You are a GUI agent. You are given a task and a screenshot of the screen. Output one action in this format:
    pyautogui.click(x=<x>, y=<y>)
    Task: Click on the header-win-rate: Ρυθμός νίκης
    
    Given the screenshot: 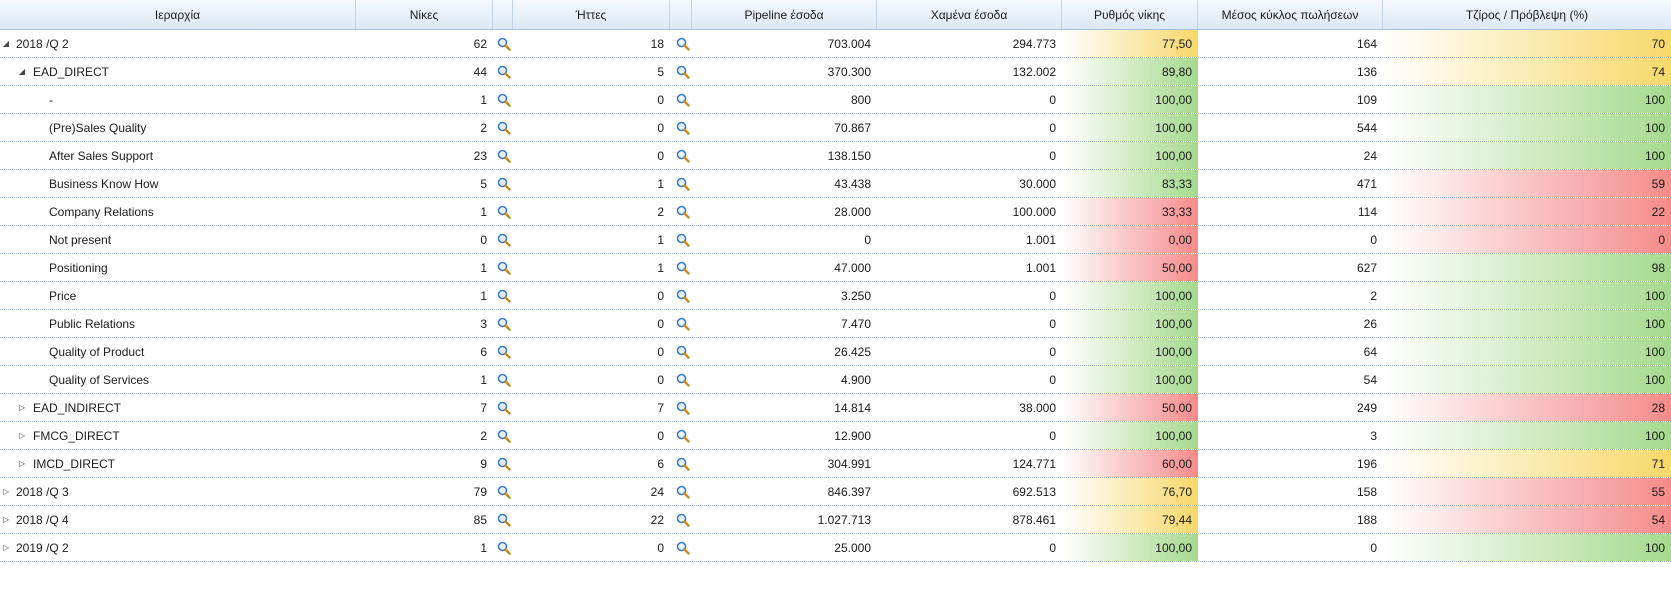 What is the action you would take?
    pyautogui.click(x=1130, y=14)
    